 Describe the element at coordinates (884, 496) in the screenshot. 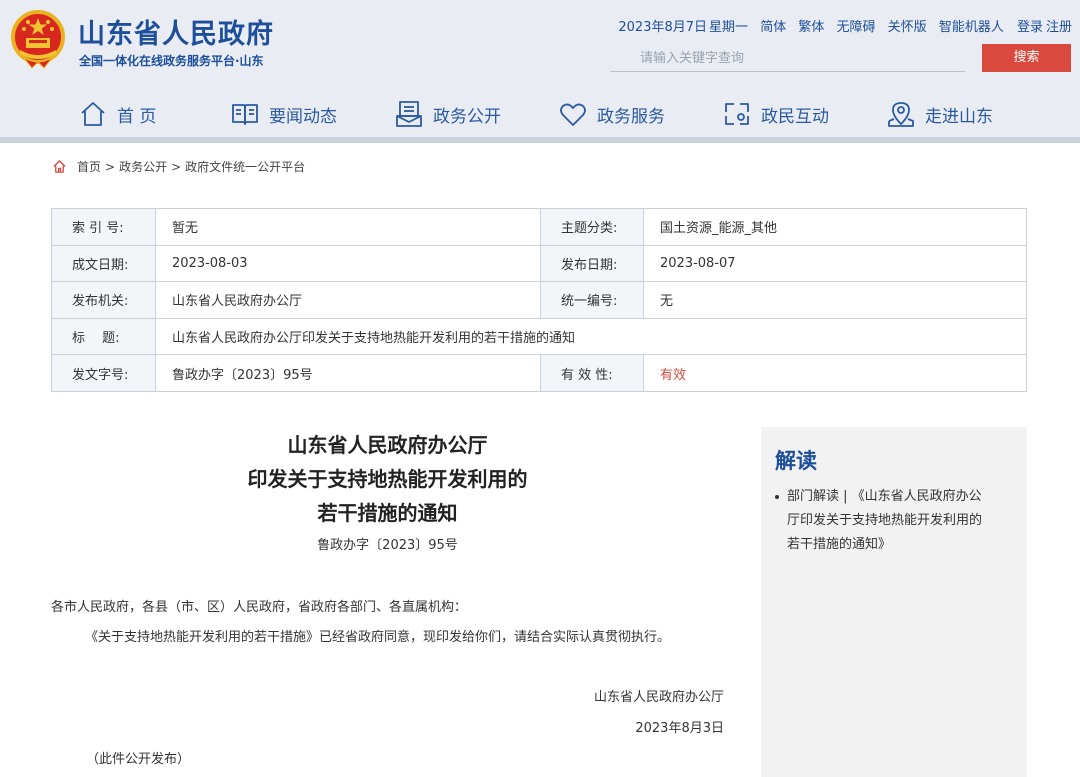

I see `interpretation-link-line: 部门解读 | 《山东省人民政府办公` at that location.